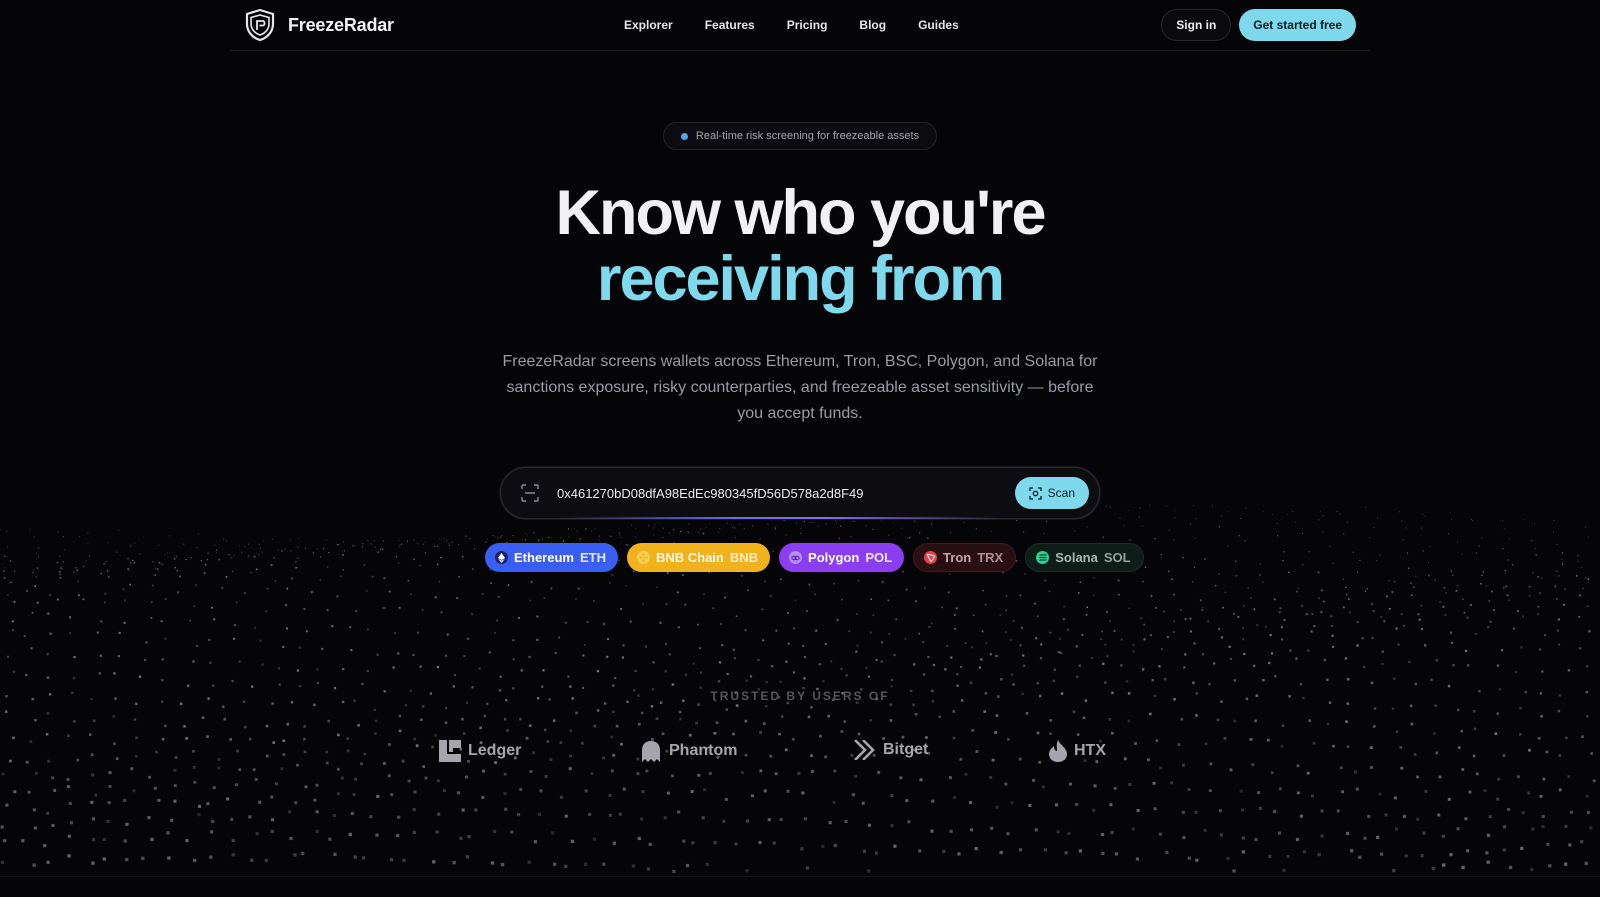 This screenshot has height=897, width=1600. Describe the element at coordinates (1076, 557) in the screenshot. I see `chain-name: Solana` at that location.